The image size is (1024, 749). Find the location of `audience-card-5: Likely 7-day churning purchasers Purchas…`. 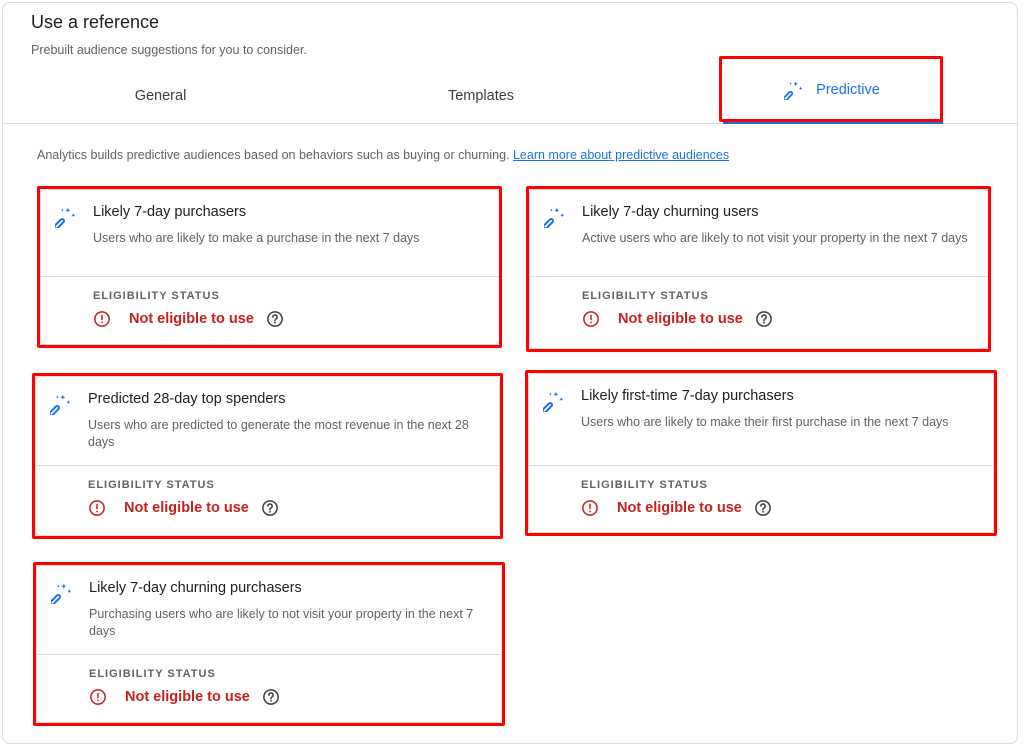

audience-card-5: Likely 7-day churning purchasers Purchas… is located at coordinates (269, 644).